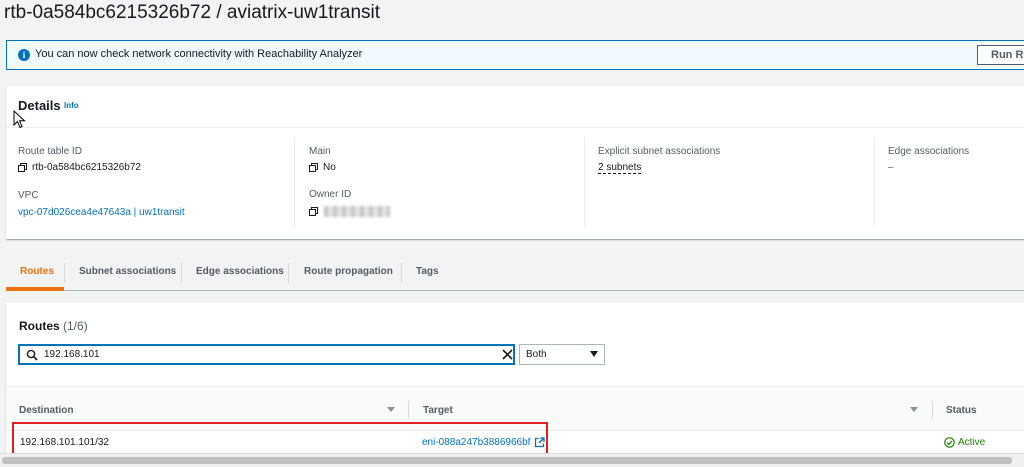 This screenshot has height=467, width=1024. I want to click on explicit-subnet-value: 2 subnets, so click(620, 168).